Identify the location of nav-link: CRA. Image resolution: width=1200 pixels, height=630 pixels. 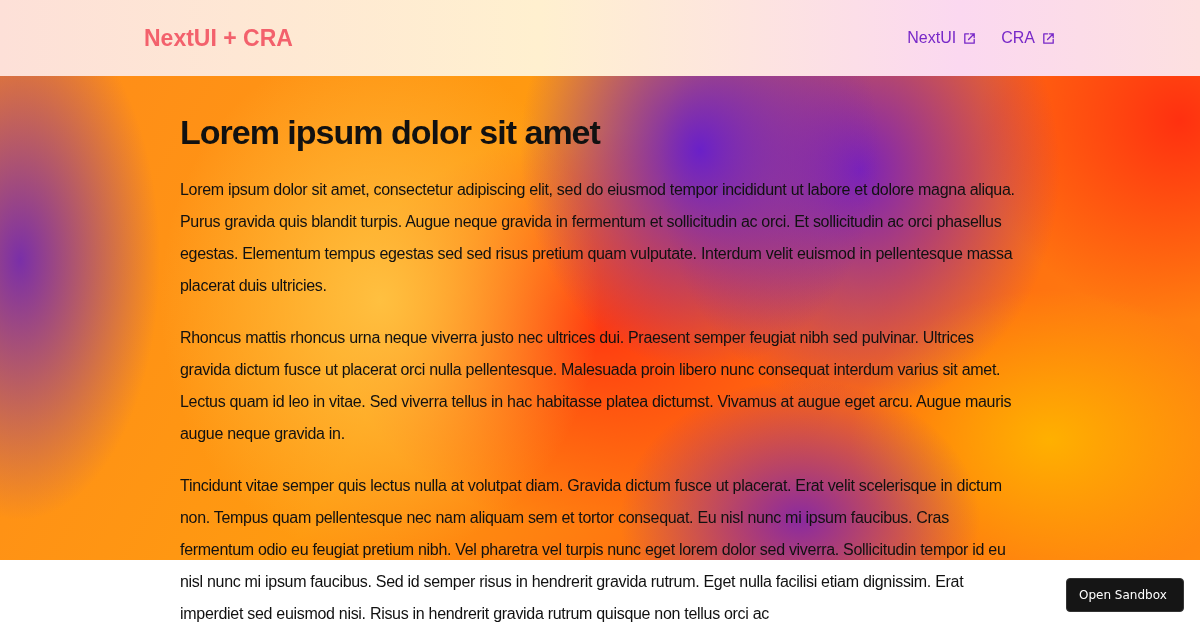
(1028, 38).